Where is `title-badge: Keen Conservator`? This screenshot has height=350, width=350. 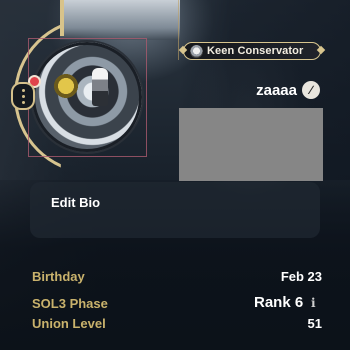 title-badge: Keen Conservator is located at coordinates (252, 51).